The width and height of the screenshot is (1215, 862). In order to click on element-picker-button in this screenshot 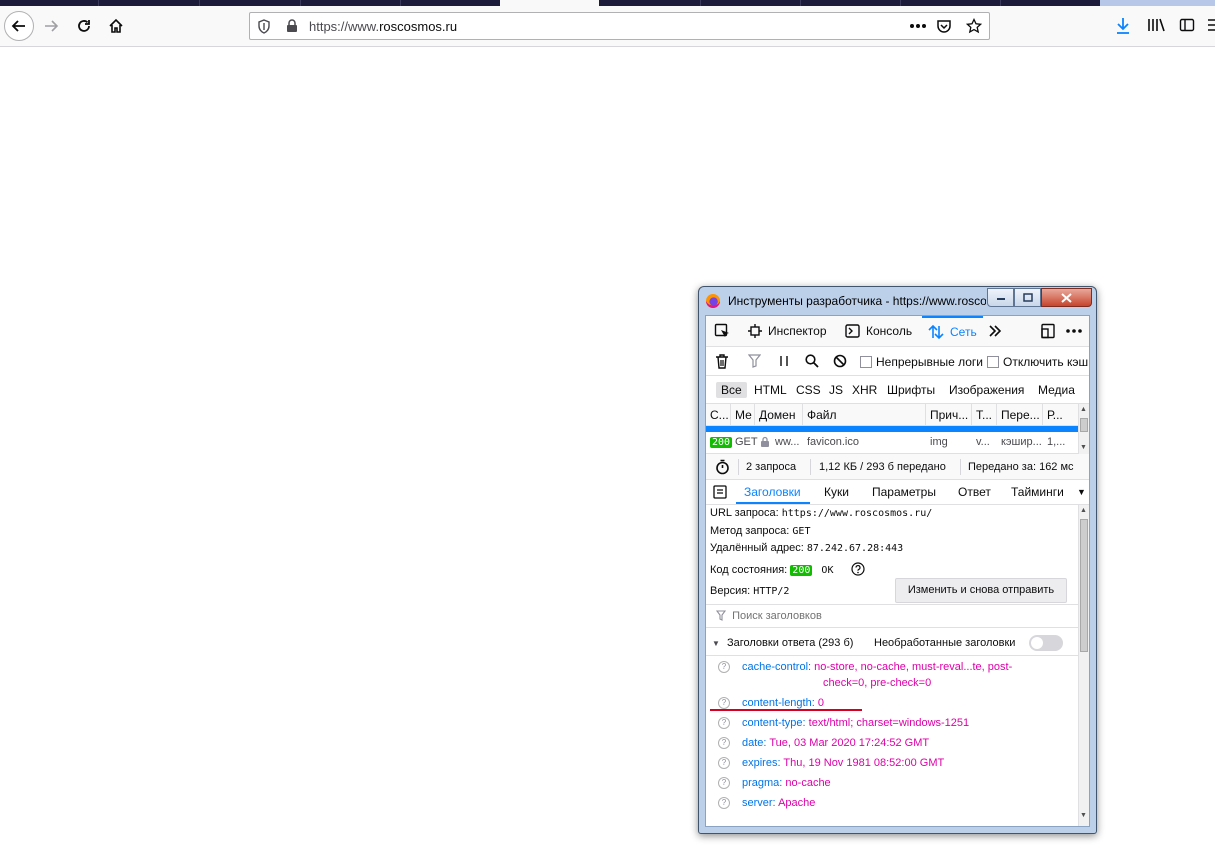, I will do `click(725, 331)`.